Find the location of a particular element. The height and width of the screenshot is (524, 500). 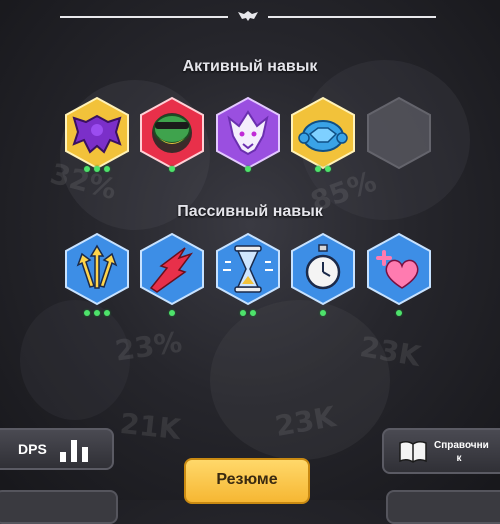

green-frog-bandit-icon is located at coordinates (172, 133).